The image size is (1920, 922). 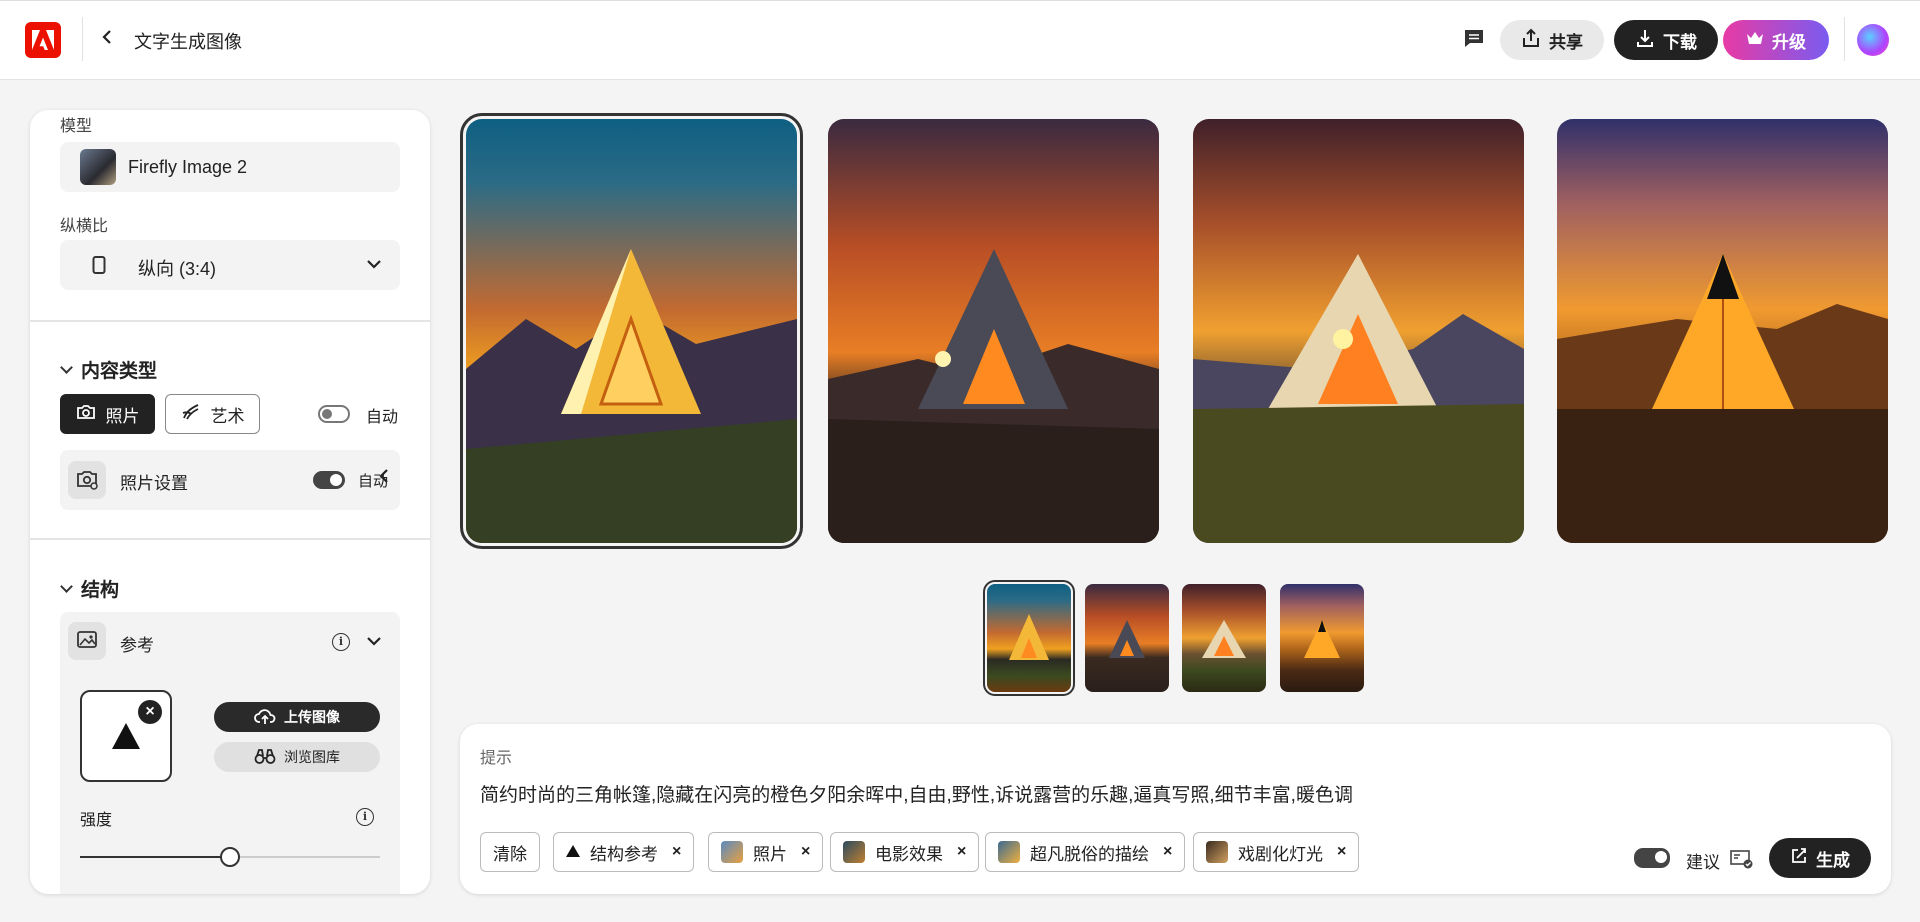 I want to click on generate-icon, so click(x=1799, y=858).